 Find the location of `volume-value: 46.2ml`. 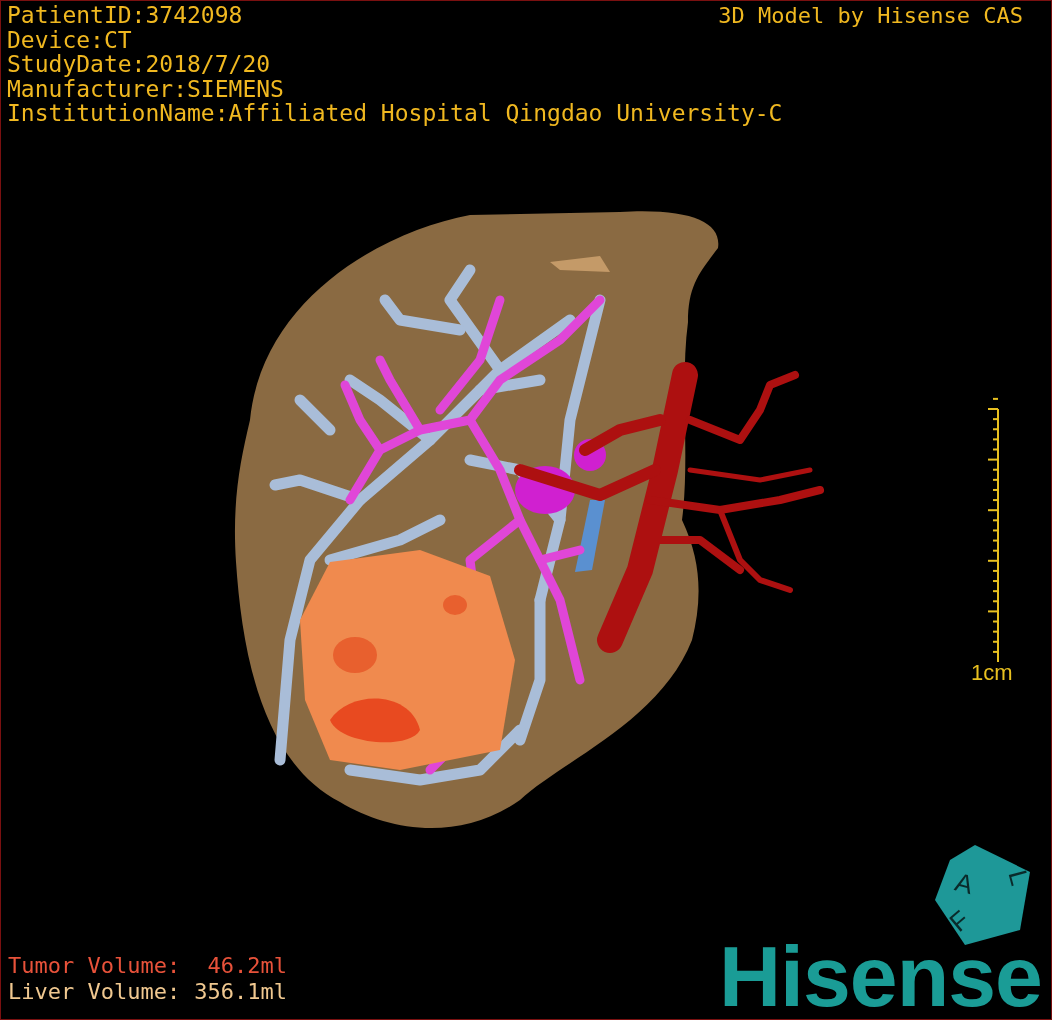

volume-value: 46.2ml is located at coordinates (247, 966).